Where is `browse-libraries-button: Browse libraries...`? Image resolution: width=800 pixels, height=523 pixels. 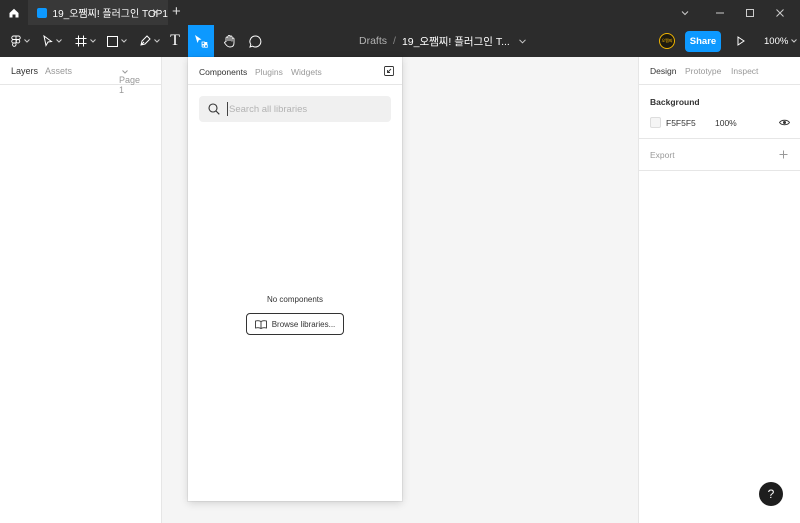
browse-libraries-button: Browse libraries... is located at coordinates (295, 324).